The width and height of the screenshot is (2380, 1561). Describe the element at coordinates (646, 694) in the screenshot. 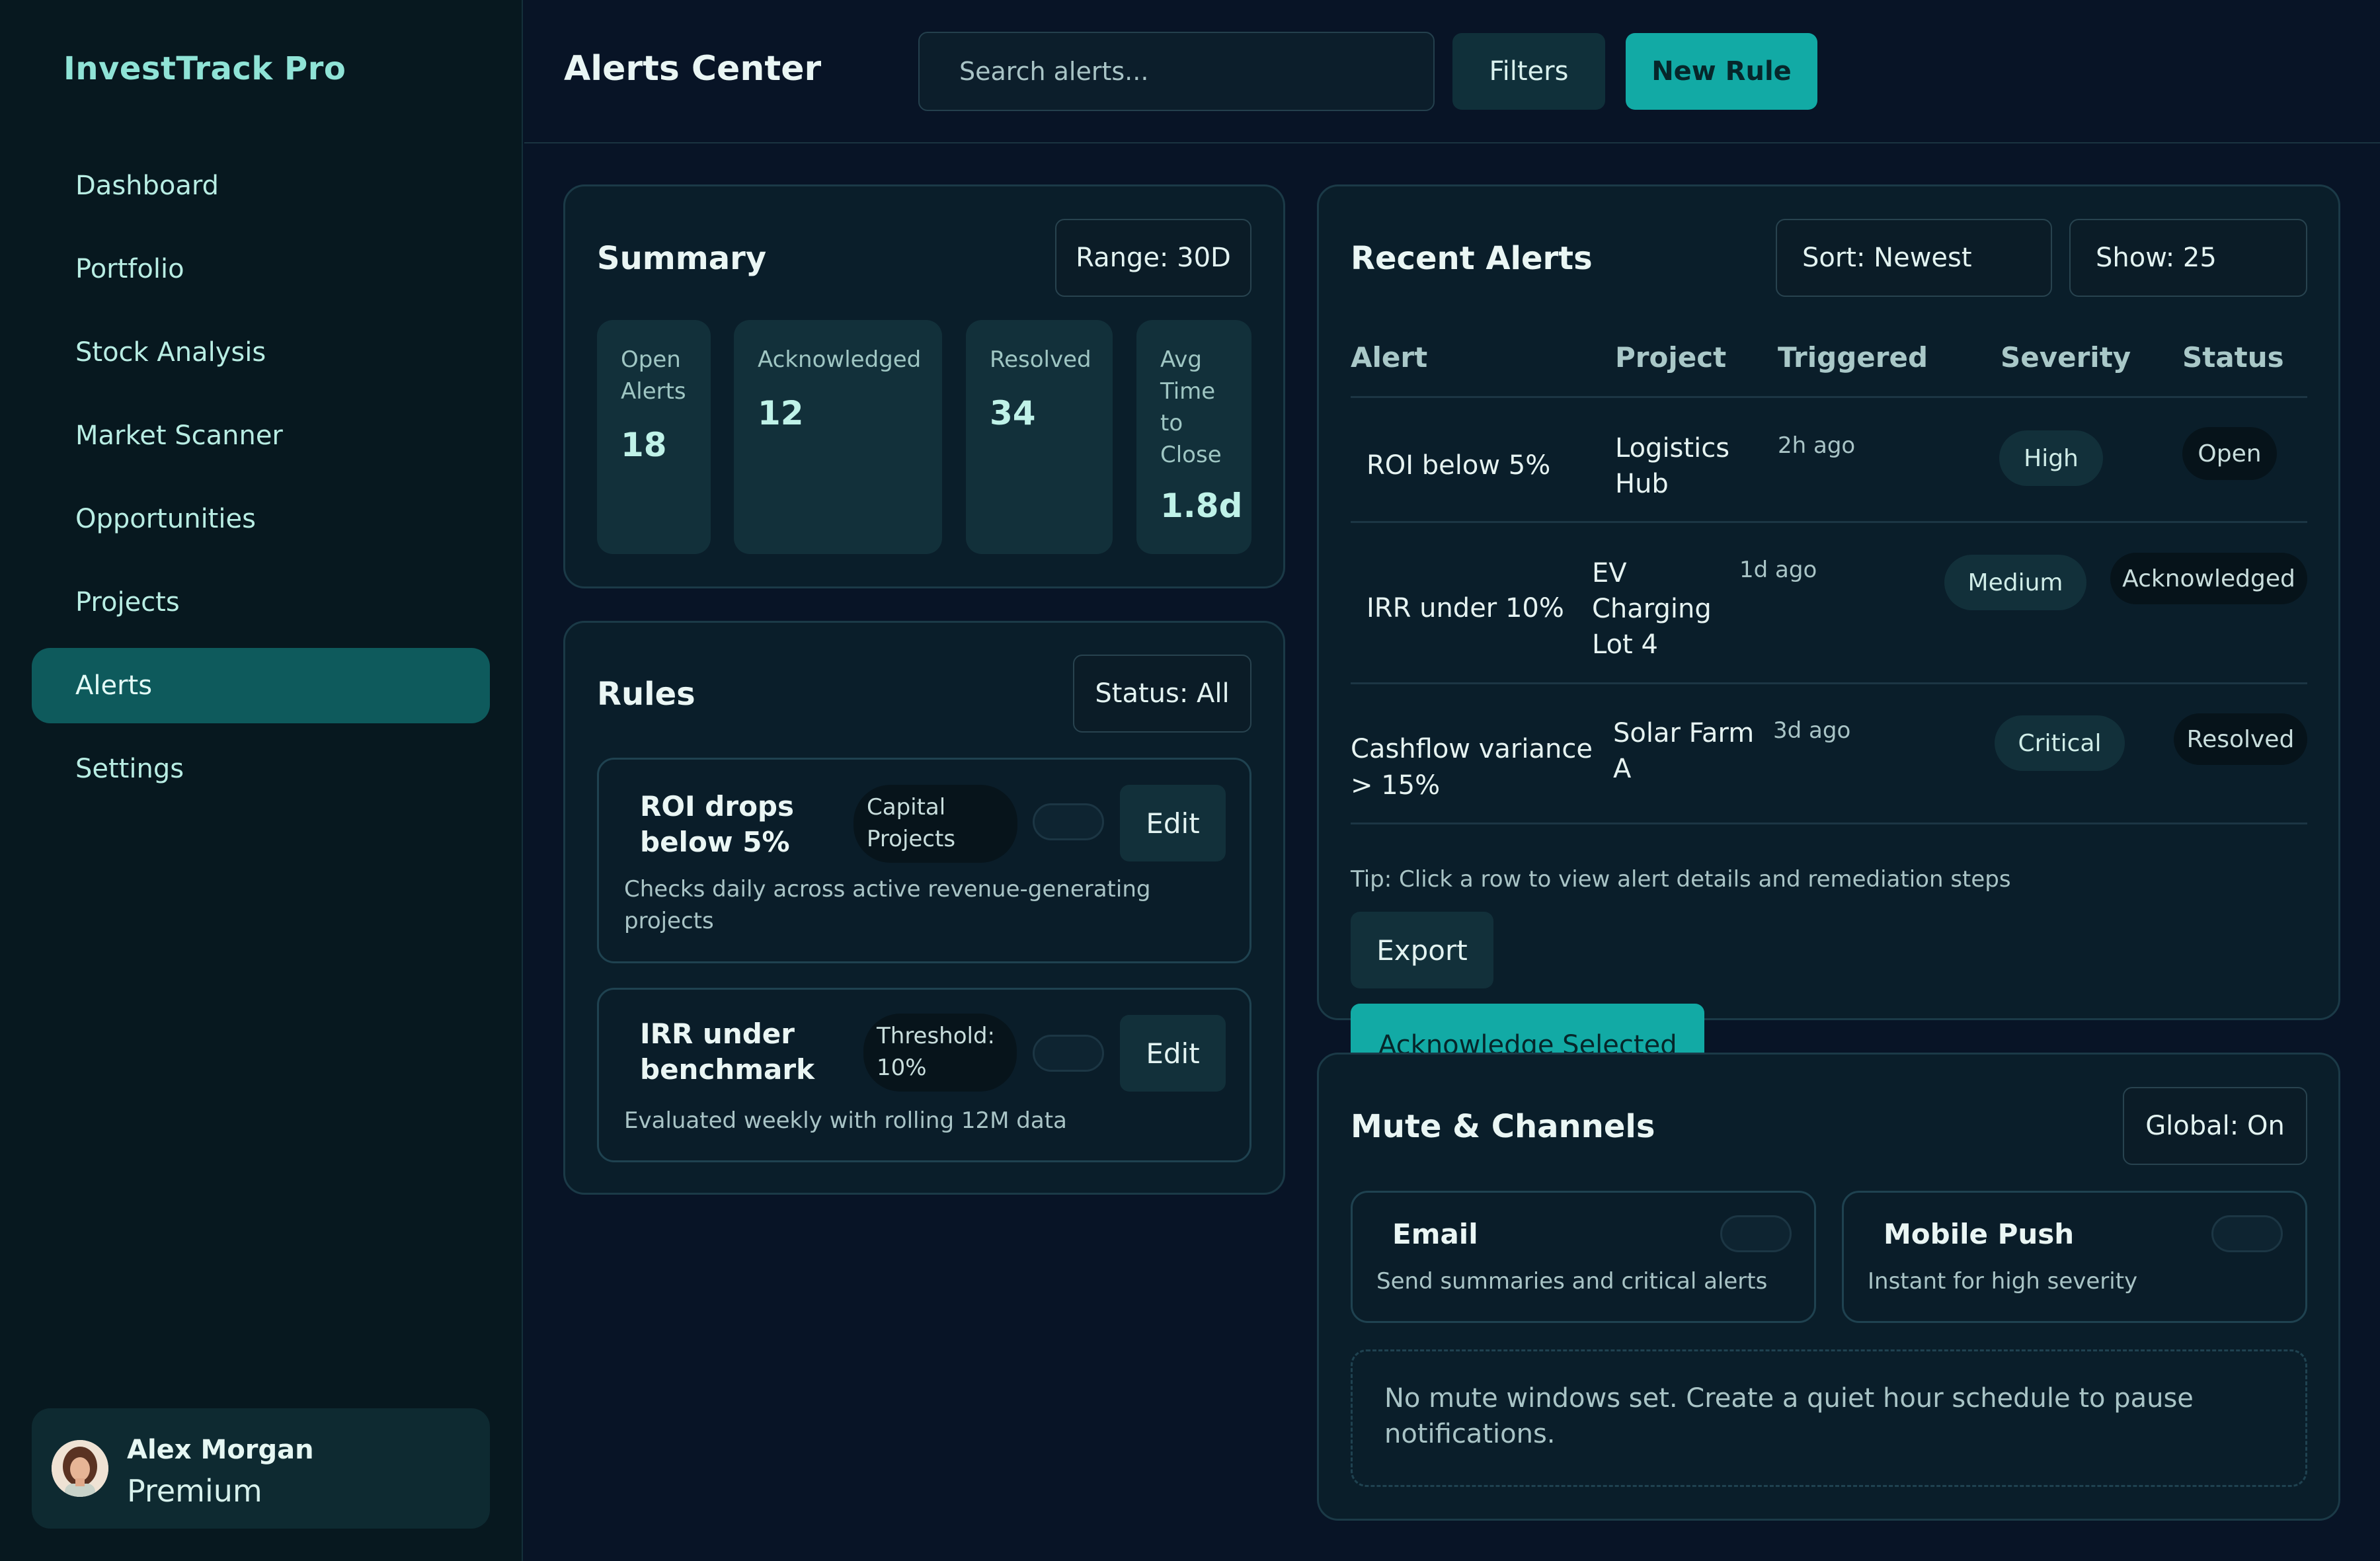

I see `rules-title: Rules` at that location.